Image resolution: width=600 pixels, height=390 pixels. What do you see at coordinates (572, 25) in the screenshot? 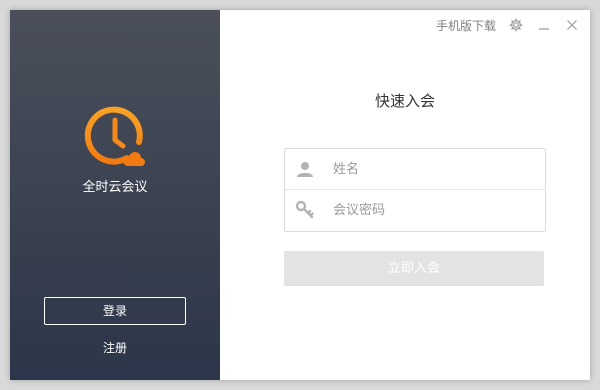
I see `close-icon` at bounding box center [572, 25].